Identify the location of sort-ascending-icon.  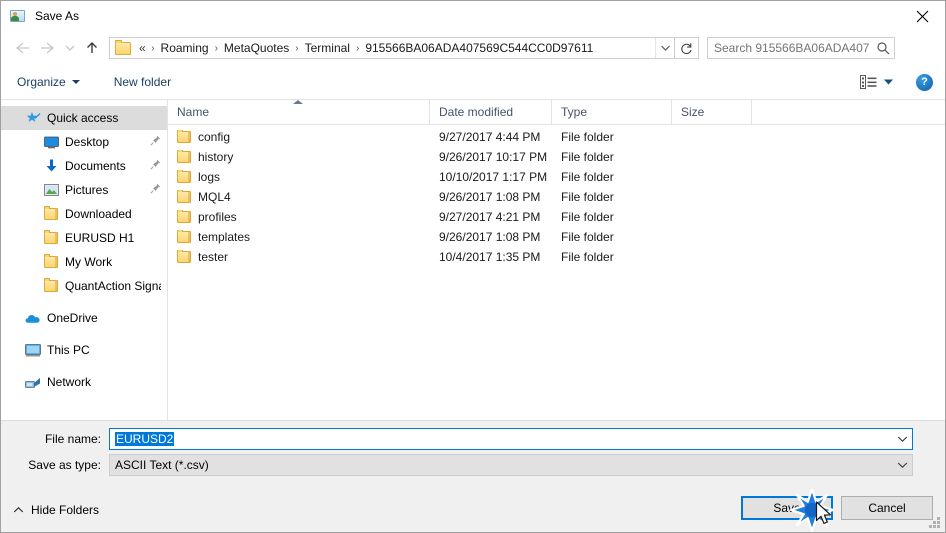
(298, 102).